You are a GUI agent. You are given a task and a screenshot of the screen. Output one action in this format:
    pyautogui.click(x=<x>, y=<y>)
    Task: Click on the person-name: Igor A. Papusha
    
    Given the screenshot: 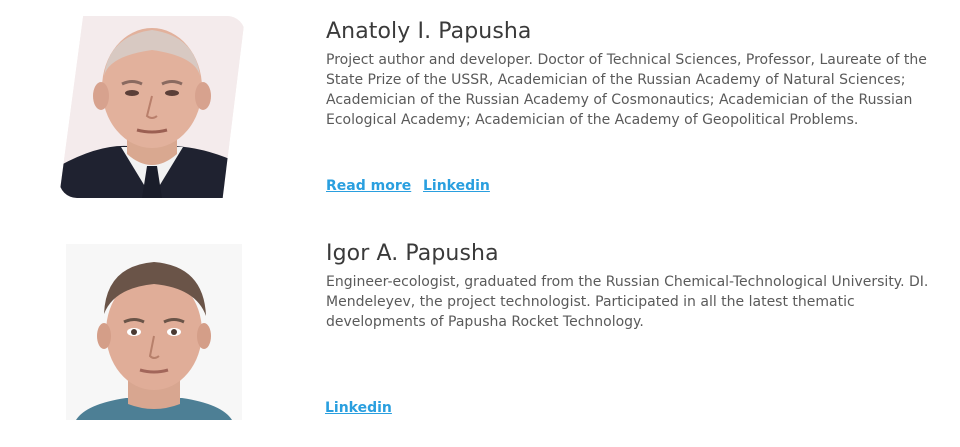 What is the action you would take?
    pyautogui.click(x=412, y=253)
    